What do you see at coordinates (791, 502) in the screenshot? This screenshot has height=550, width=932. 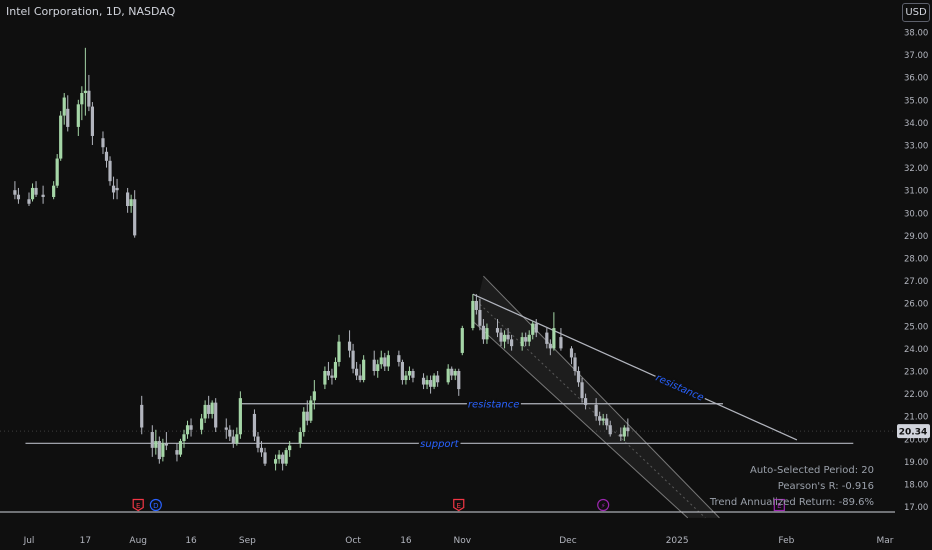 I see `stat-trend-return: Trend Annualized Return: -89.6%` at bounding box center [791, 502].